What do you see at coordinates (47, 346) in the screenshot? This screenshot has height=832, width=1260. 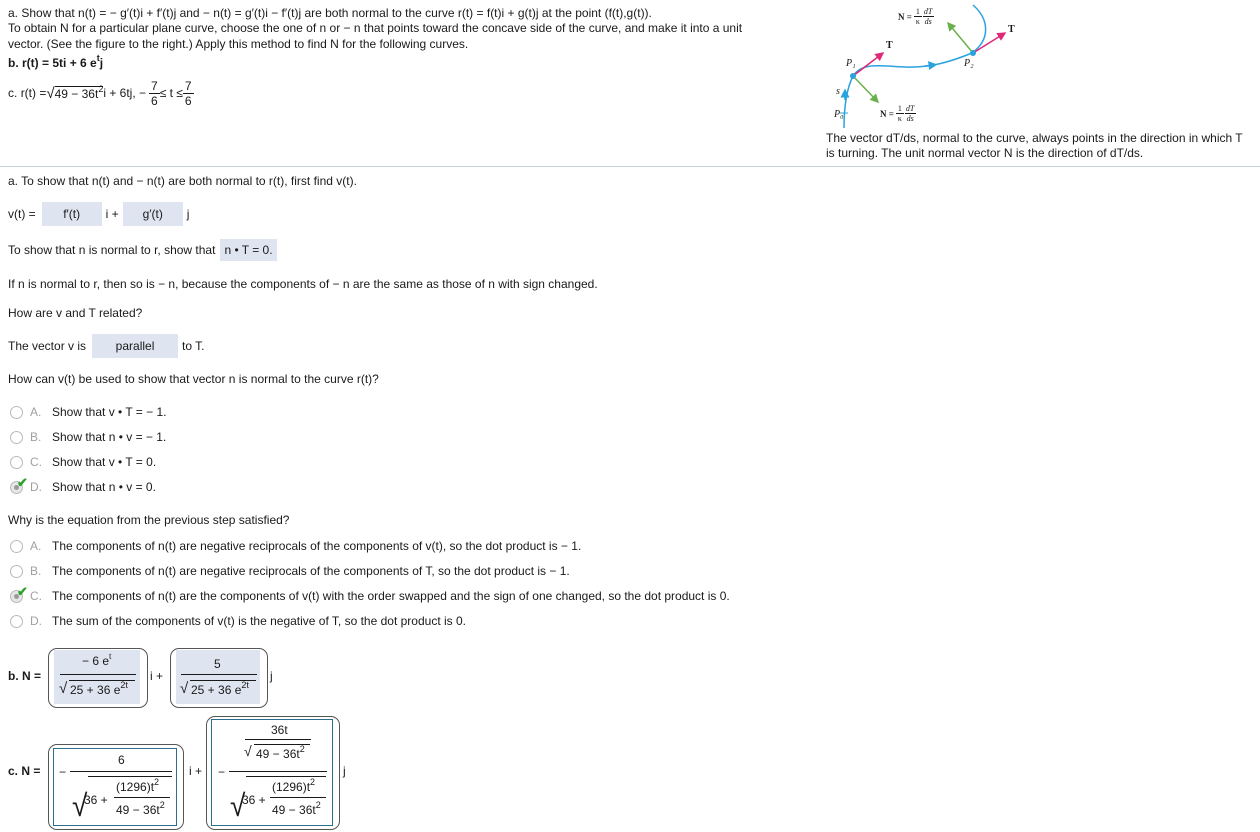 I see `relation-prefix: The vector v is` at bounding box center [47, 346].